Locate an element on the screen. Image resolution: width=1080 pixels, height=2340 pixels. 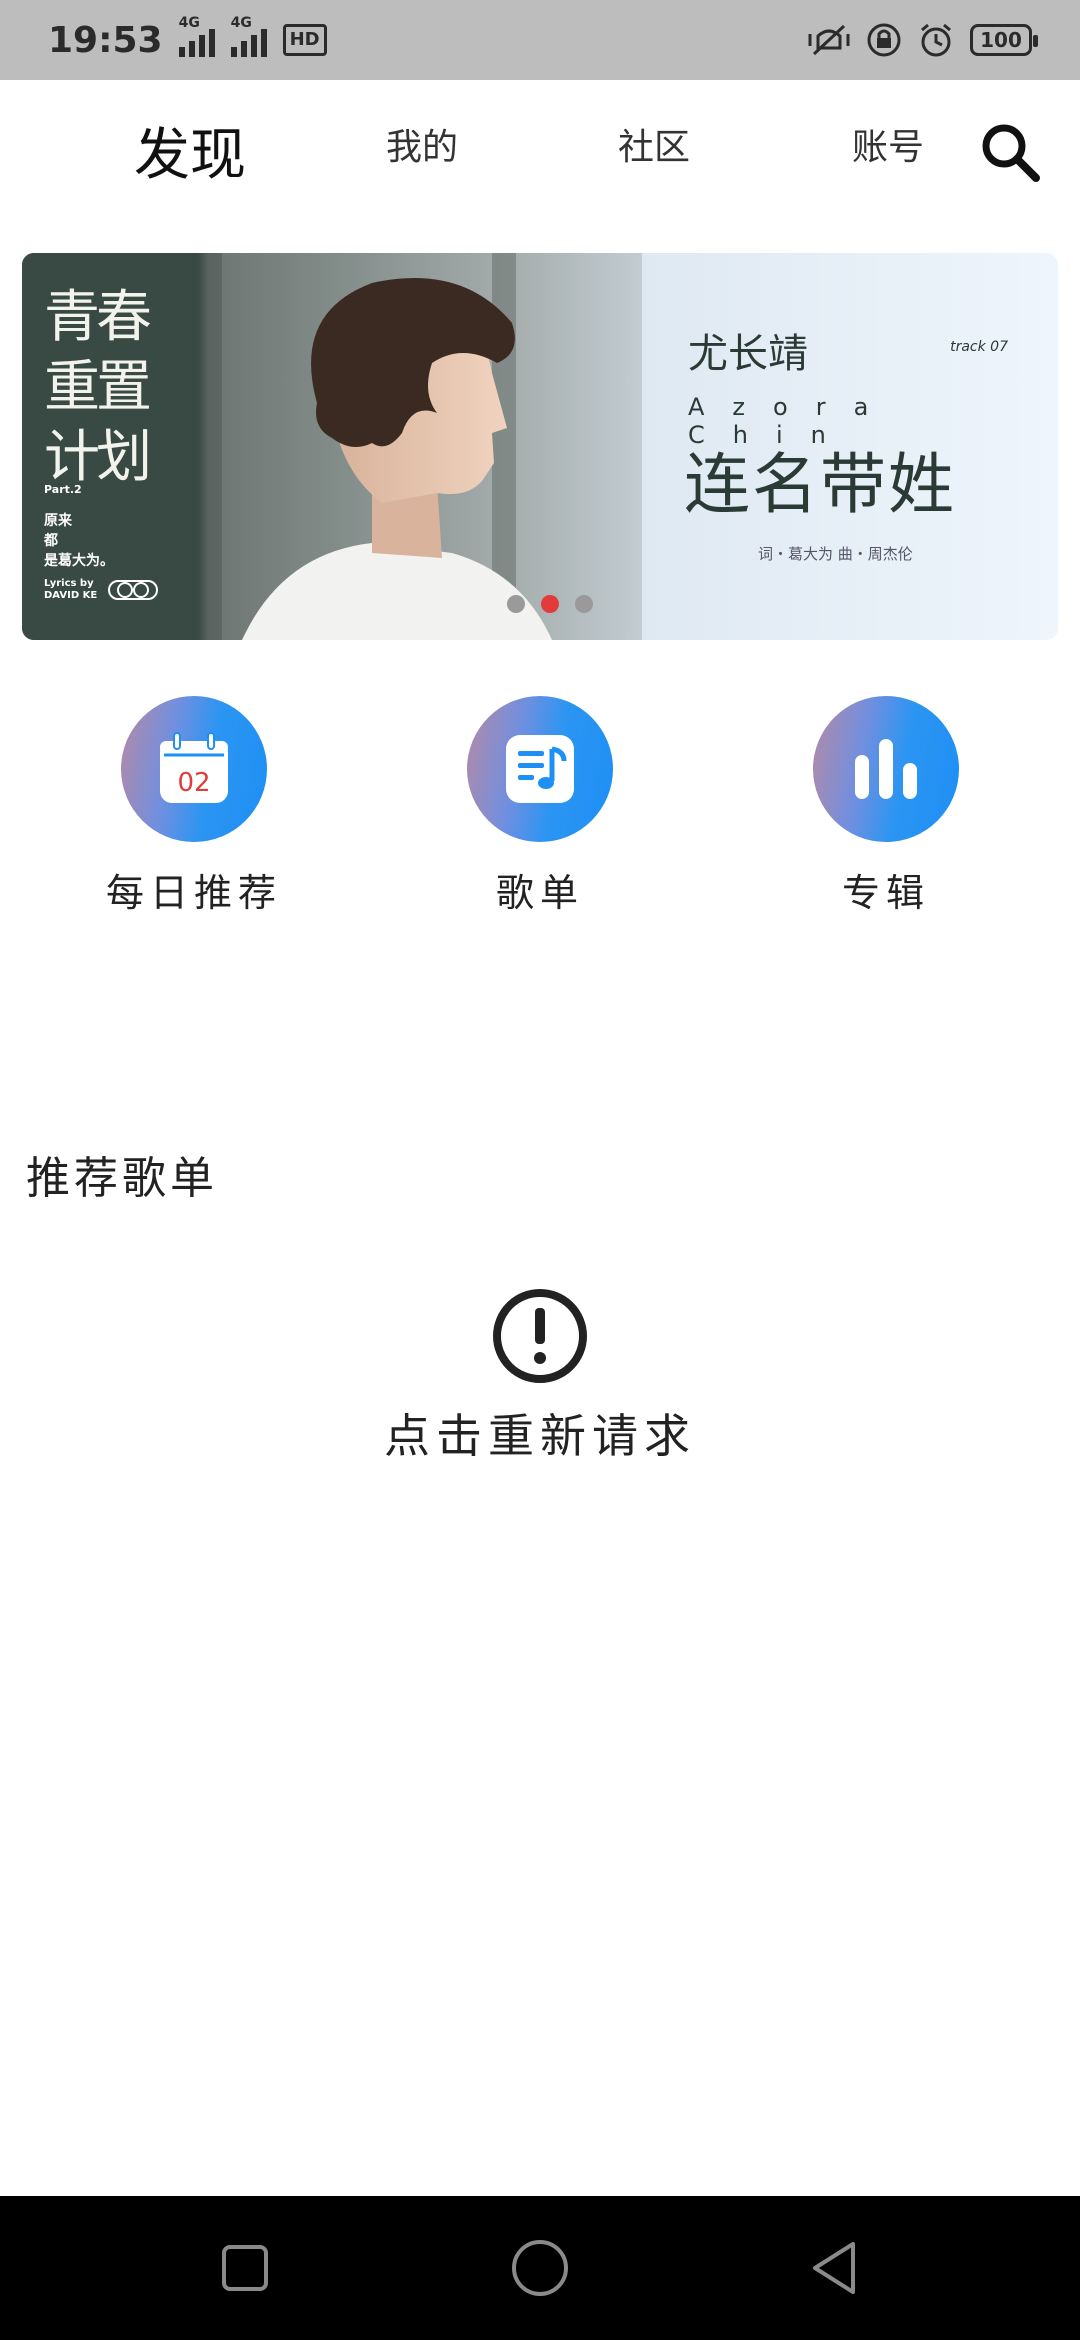
calendar-icon: 02 is located at coordinates (194, 767).